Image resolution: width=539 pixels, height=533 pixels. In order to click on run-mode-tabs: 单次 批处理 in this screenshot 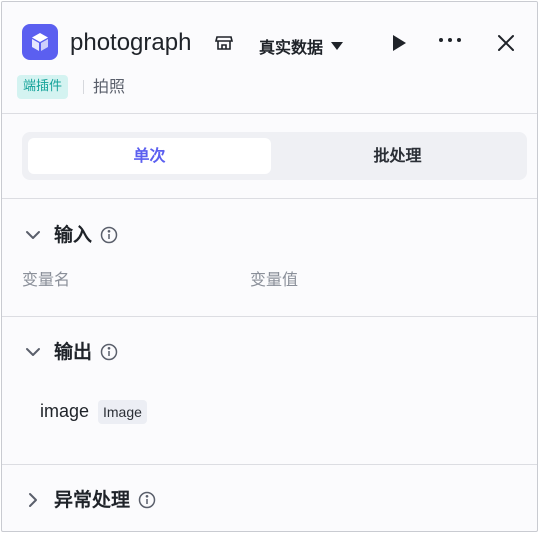, I will do `click(274, 156)`.